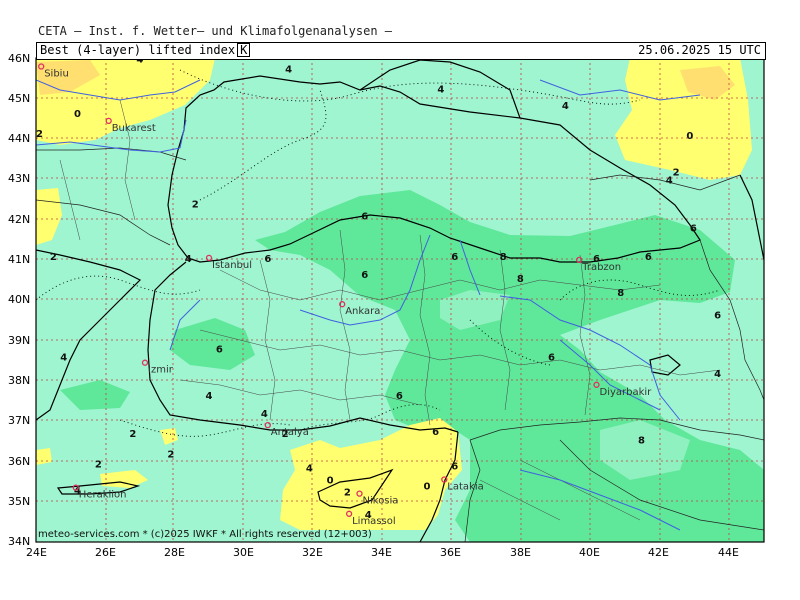 The height and width of the screenshot is (600, 800). What do you see at coordinates (374, 521) in the screenshot?
I see `city-name: Limassol` at bounding box center [374, 521].